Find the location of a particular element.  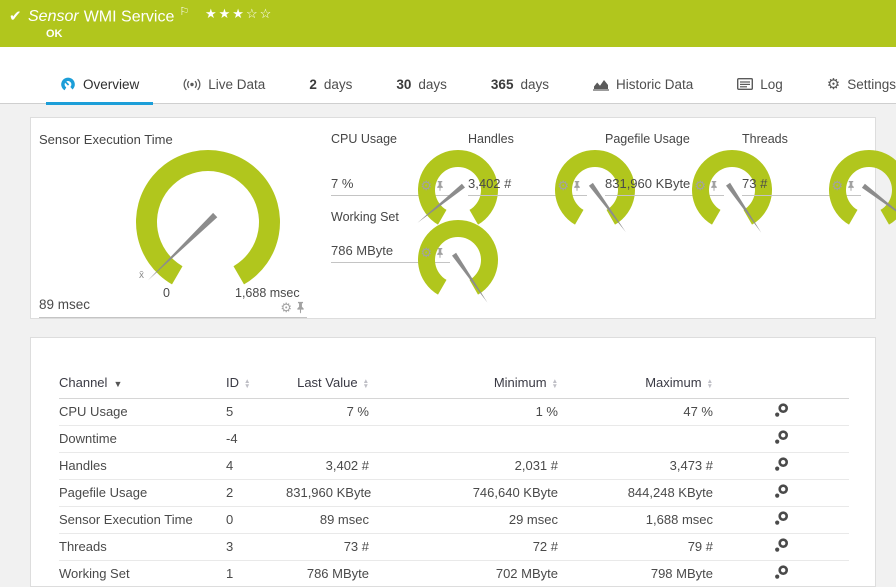

table-row: CPU Usage 5 7 % 1 % 47 % is located at coordinates (454, 412).